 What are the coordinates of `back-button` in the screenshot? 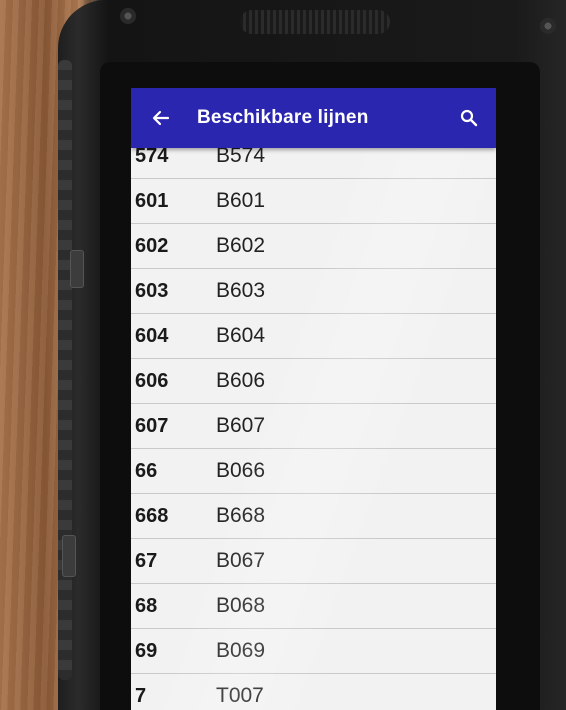 It's located at (161, 118).